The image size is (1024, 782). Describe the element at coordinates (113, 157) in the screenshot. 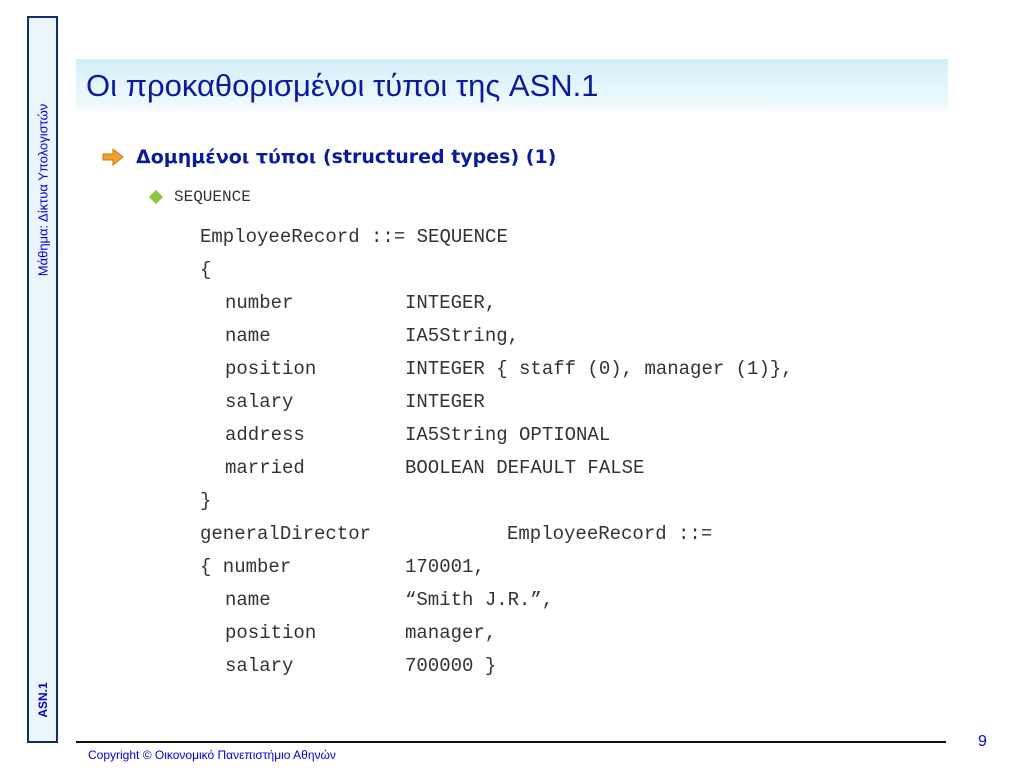

I see `arrow-right-icon` at that location.